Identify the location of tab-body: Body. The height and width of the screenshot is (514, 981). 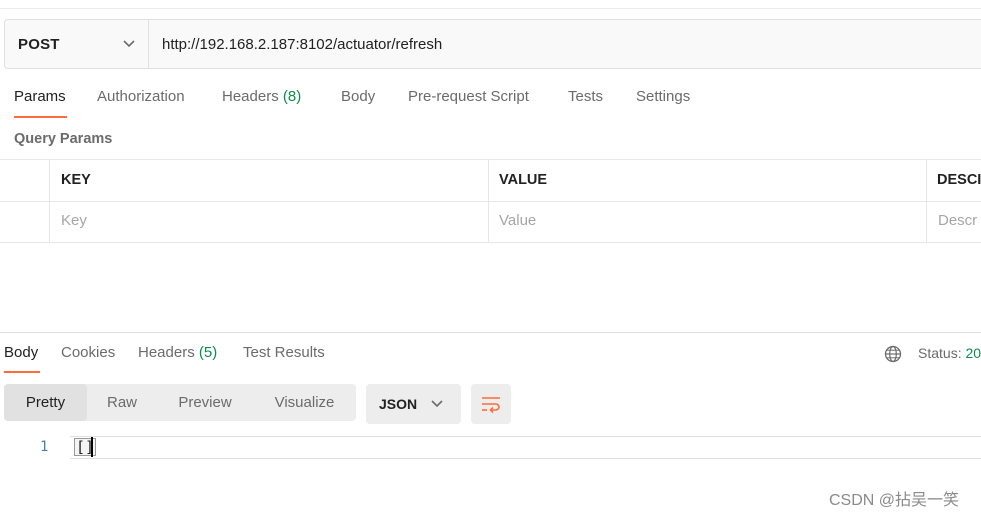
(358, 96).